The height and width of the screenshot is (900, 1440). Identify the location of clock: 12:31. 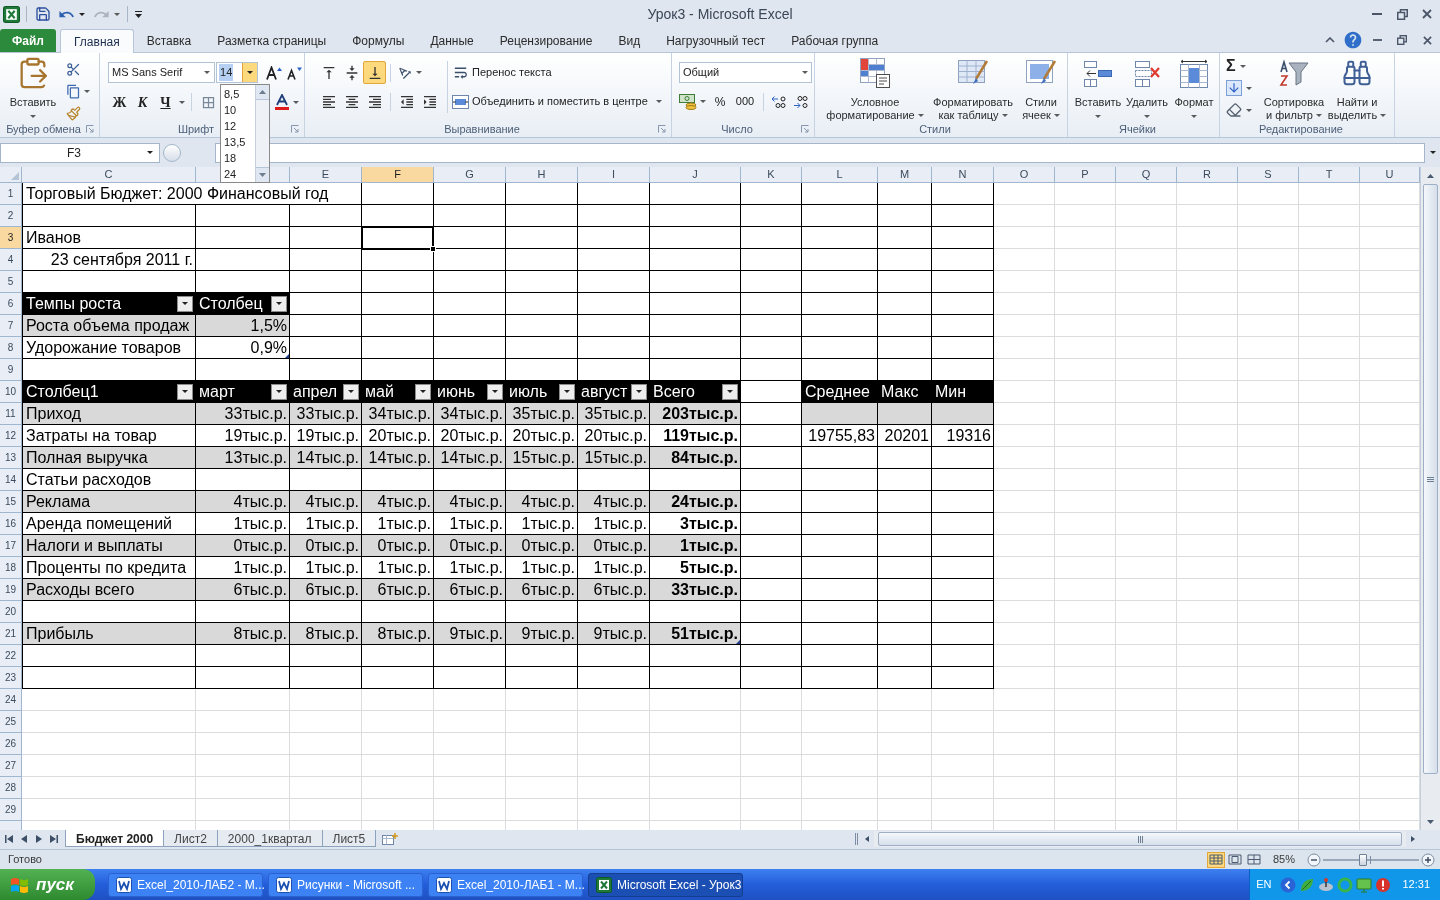
(1416, 885).